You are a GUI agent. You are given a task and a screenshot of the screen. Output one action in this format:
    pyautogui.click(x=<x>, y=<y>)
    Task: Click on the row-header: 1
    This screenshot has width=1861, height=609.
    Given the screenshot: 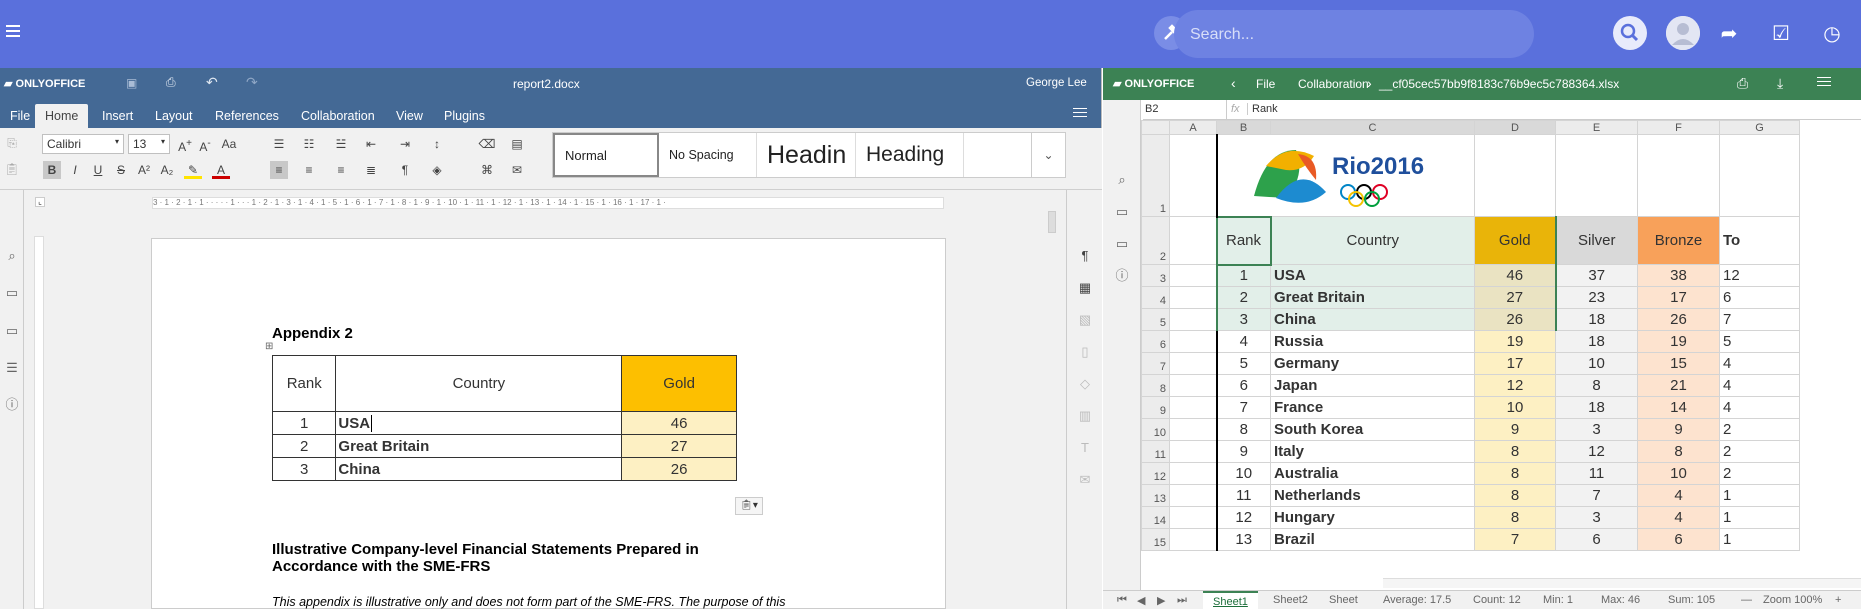 What is the action you would take?
    pyautogui.click(x=1155, y=175)
    